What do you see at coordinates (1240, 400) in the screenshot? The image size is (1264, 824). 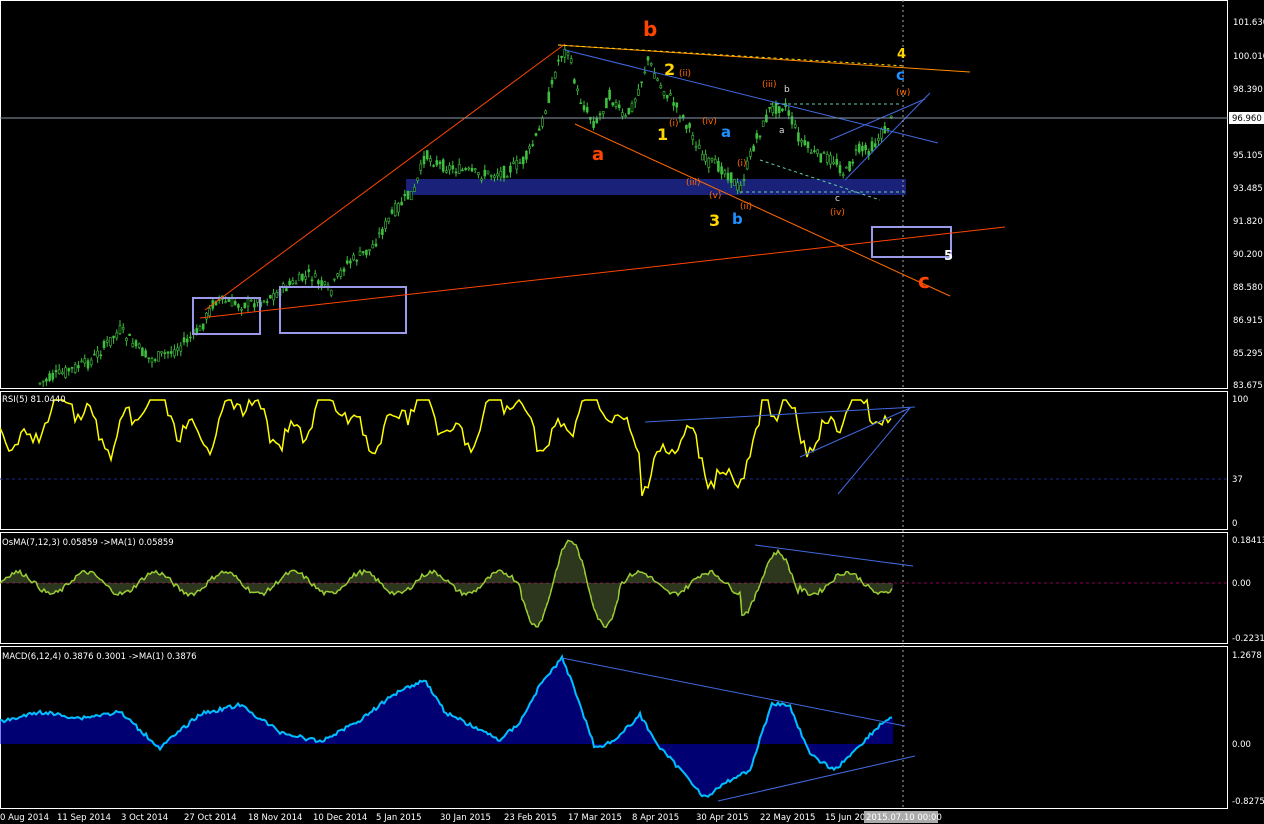 I see `rsi-level-label: 100` at bounding box center [1240, 400].